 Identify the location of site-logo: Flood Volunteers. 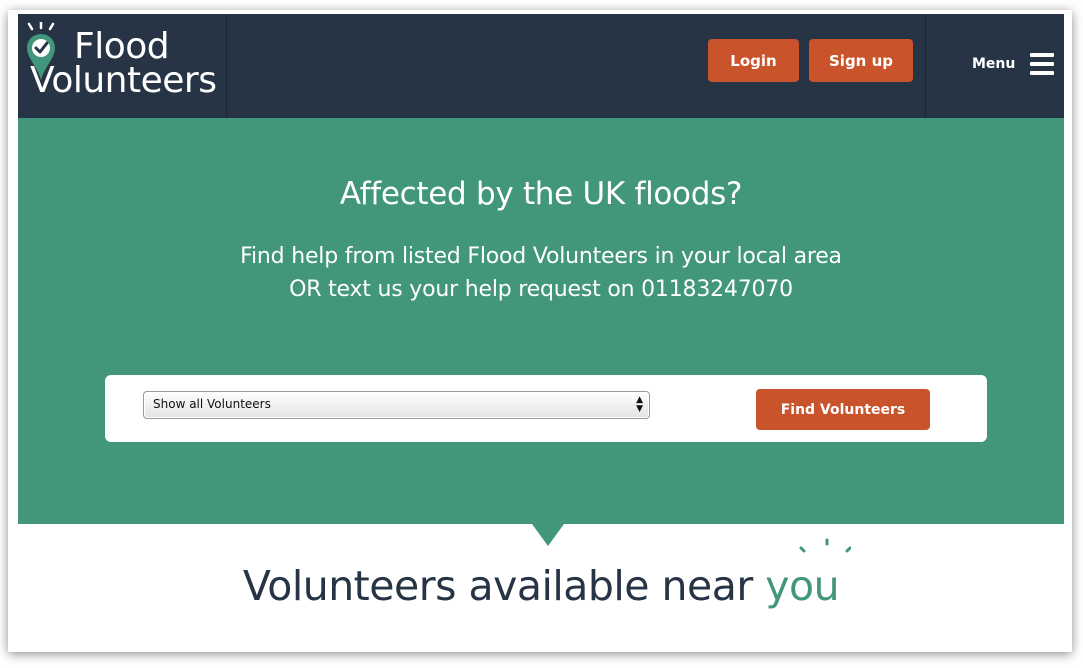
(122, 66).